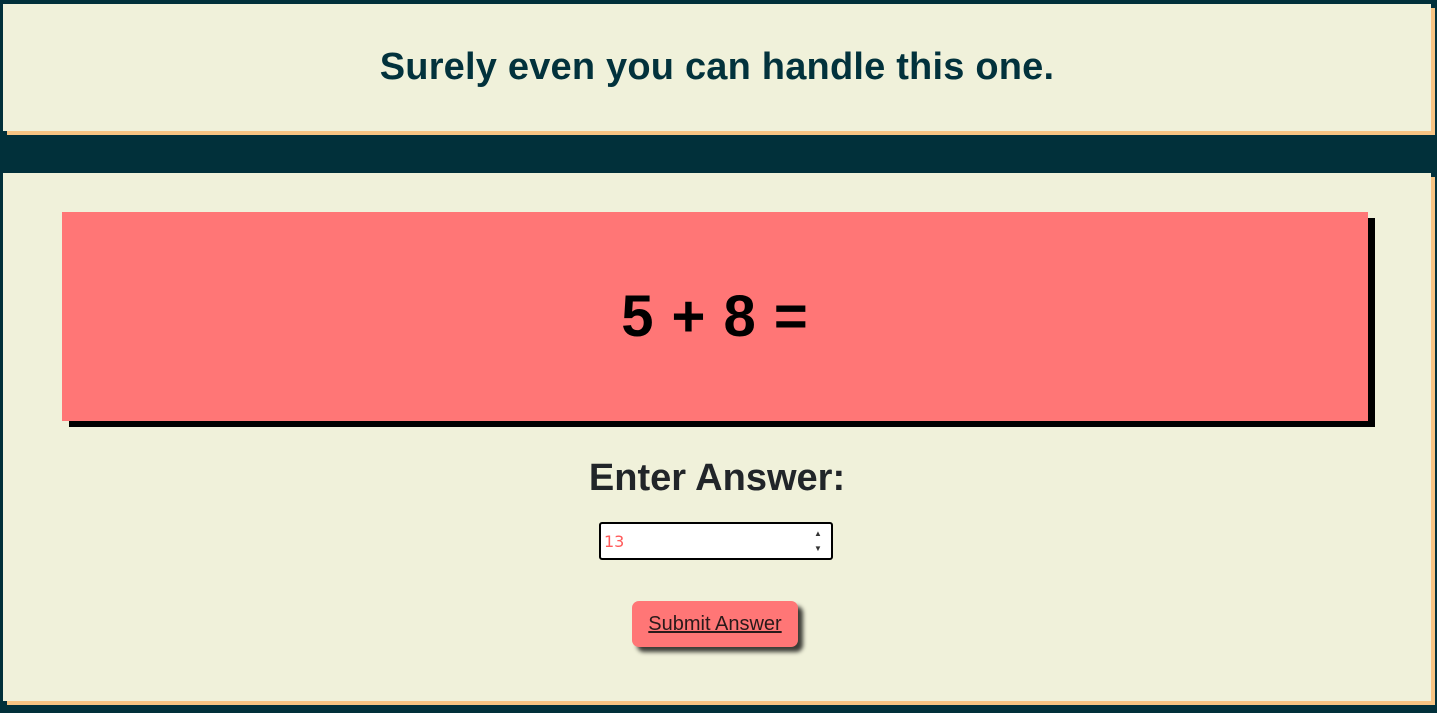 This screenshot has width=1437, height=713. I want to click on triangle-down-icon: ▼, so click(818, 548).